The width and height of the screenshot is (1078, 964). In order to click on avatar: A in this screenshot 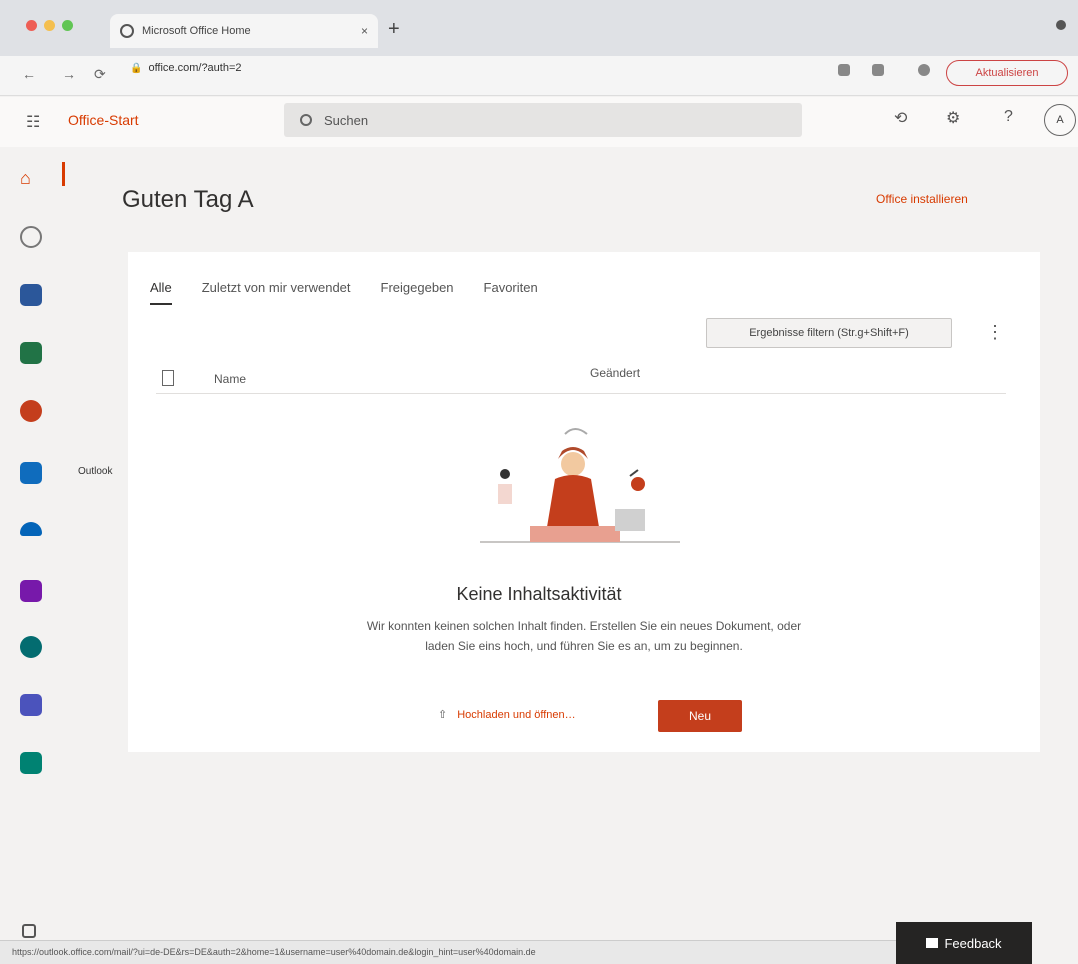, I will do `click(1060, 120)`.